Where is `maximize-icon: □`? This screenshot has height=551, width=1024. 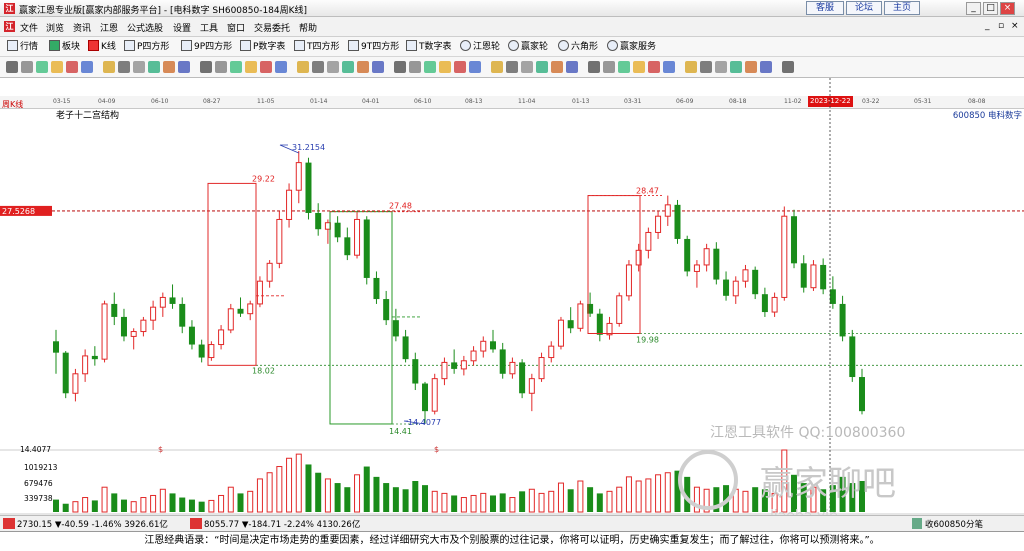 maximize-icon: □ is located at coordinates (990, 8).